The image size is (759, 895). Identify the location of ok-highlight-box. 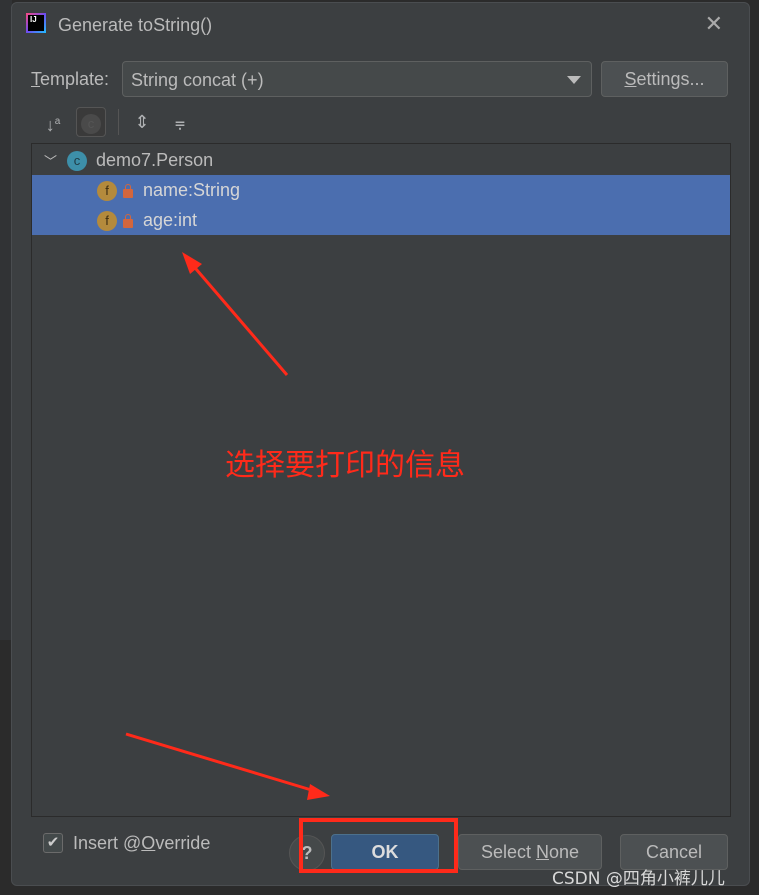
(378, 845).